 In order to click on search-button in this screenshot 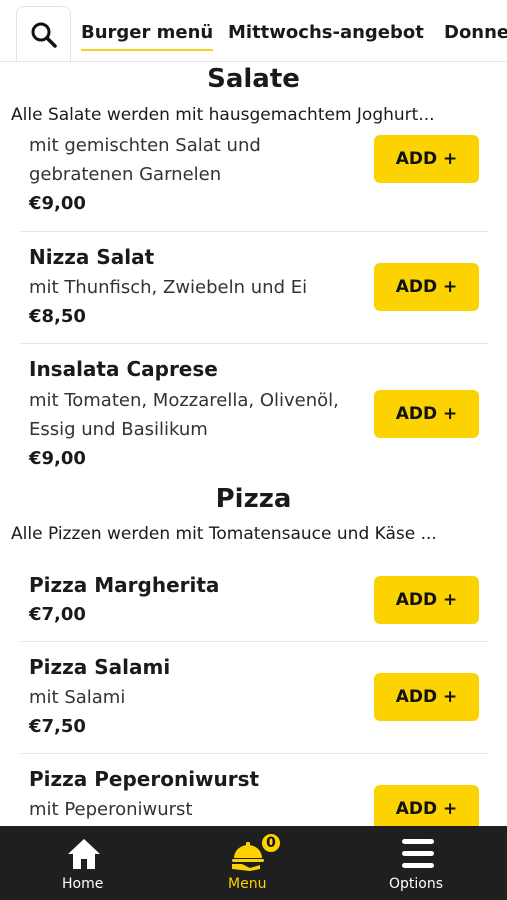, I will do `click(43, 33)`.